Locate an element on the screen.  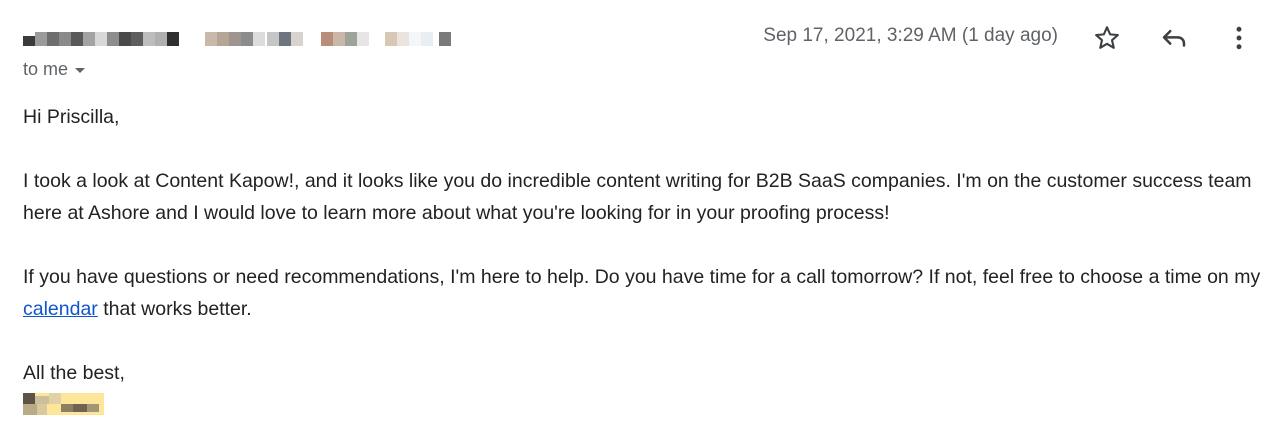
star-outline-icon is located at coordinates (1107, 37).